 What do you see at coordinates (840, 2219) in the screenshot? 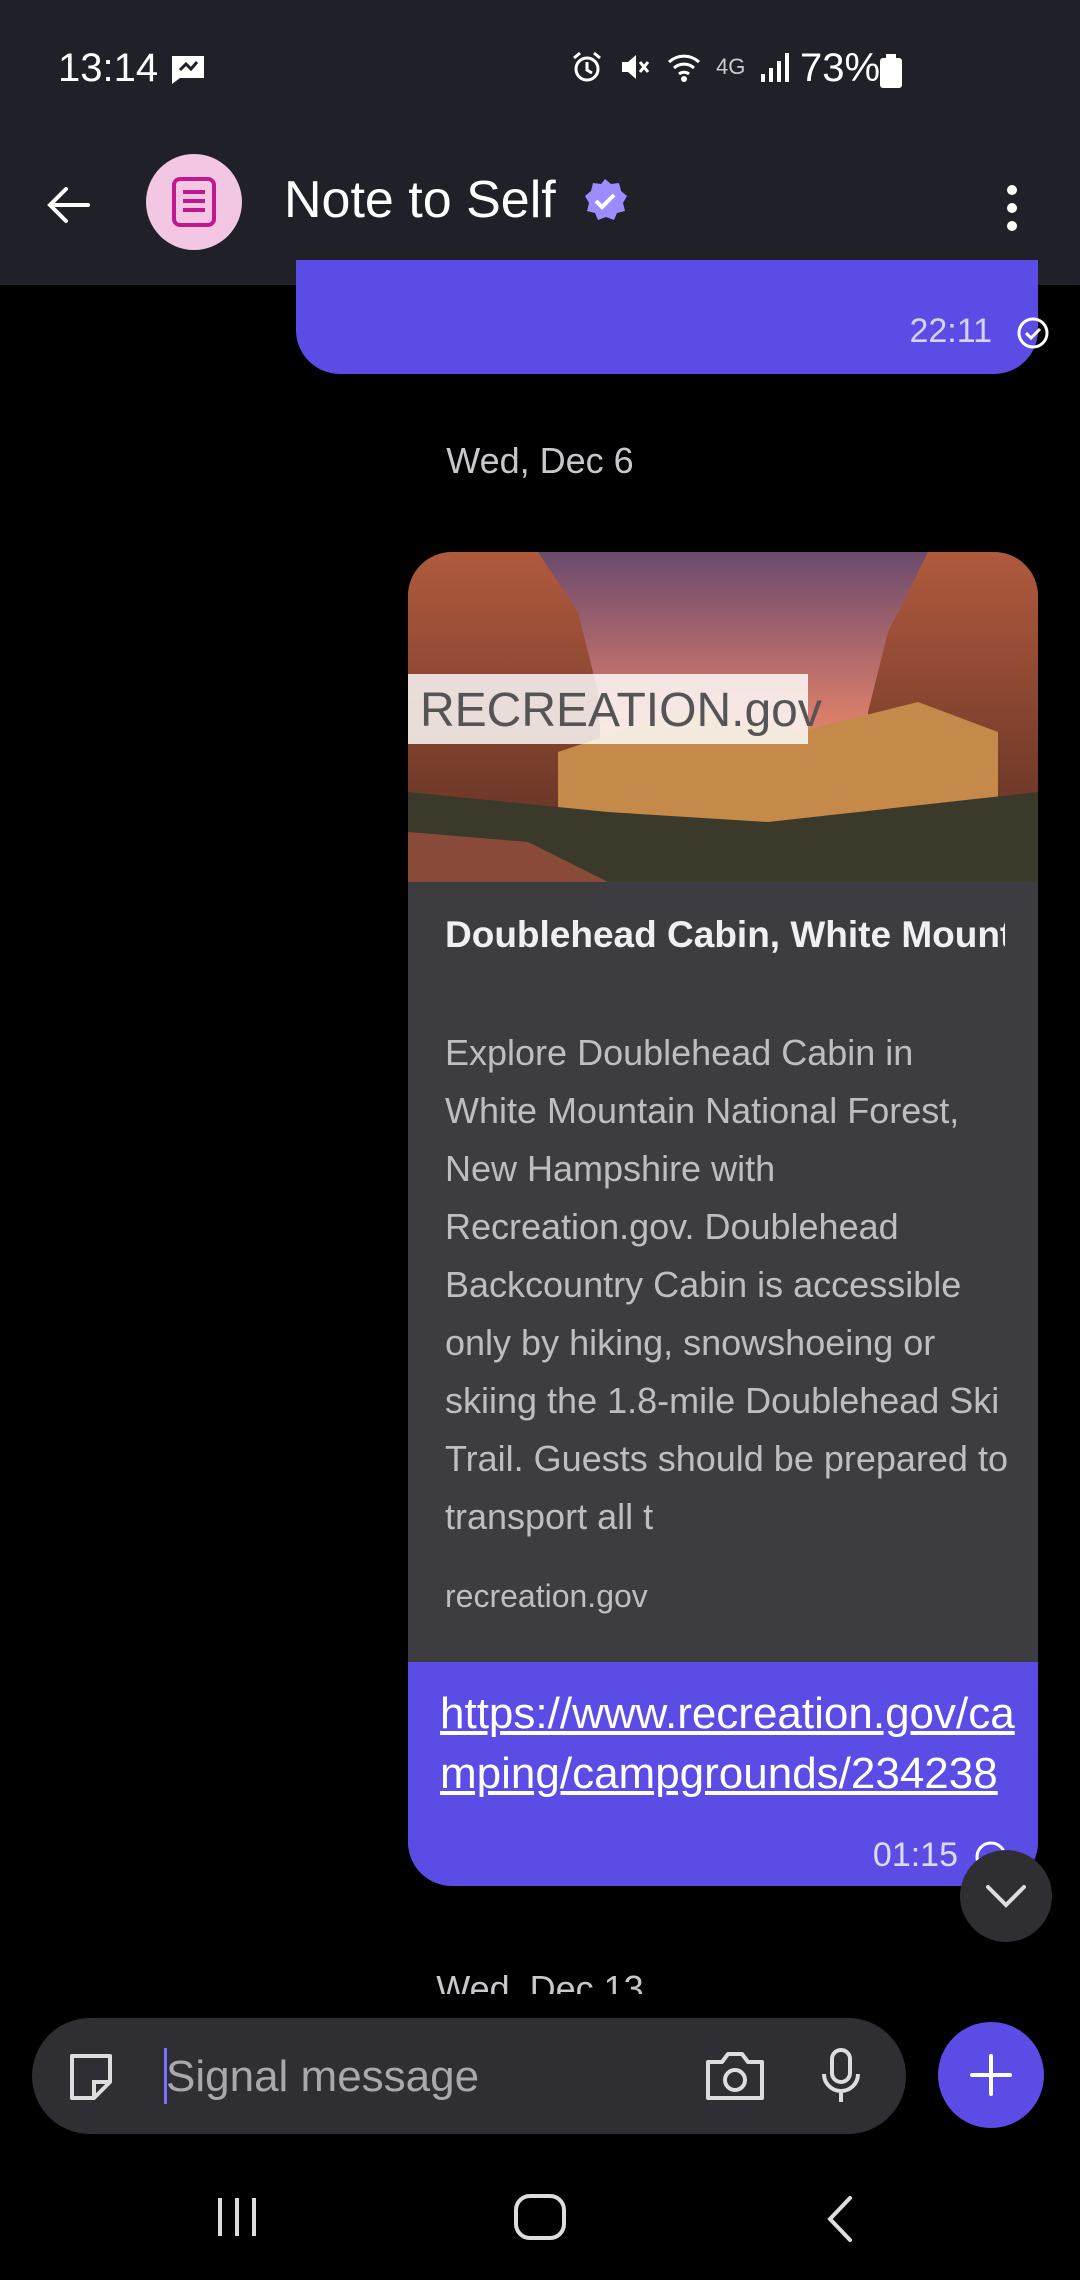
I see `back-icon` at bounding box center [840, 2219].